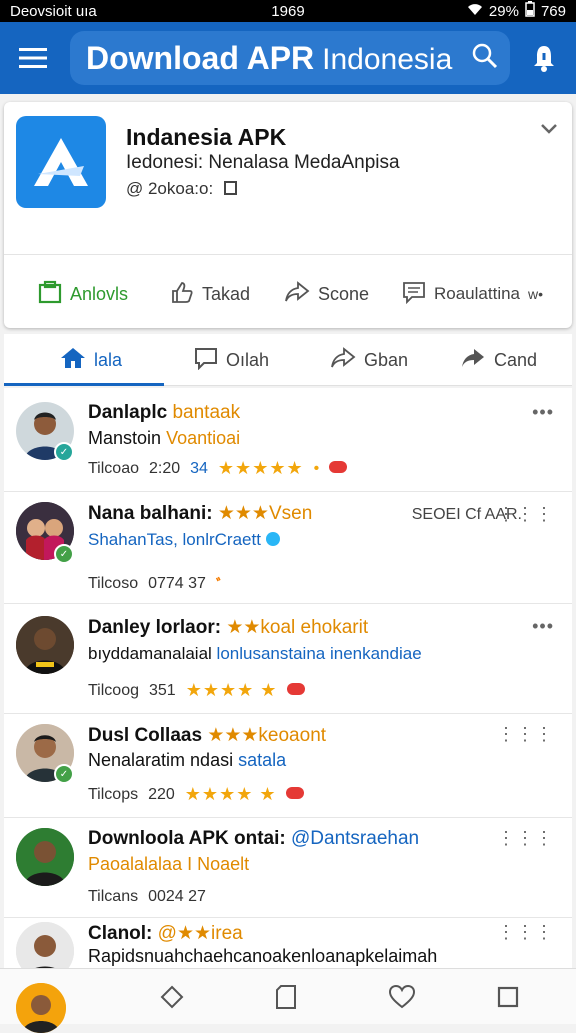  Describe the element at coordinates (516, 359) in the screenshot. I see `tab-cand-label: Cand` at that location.